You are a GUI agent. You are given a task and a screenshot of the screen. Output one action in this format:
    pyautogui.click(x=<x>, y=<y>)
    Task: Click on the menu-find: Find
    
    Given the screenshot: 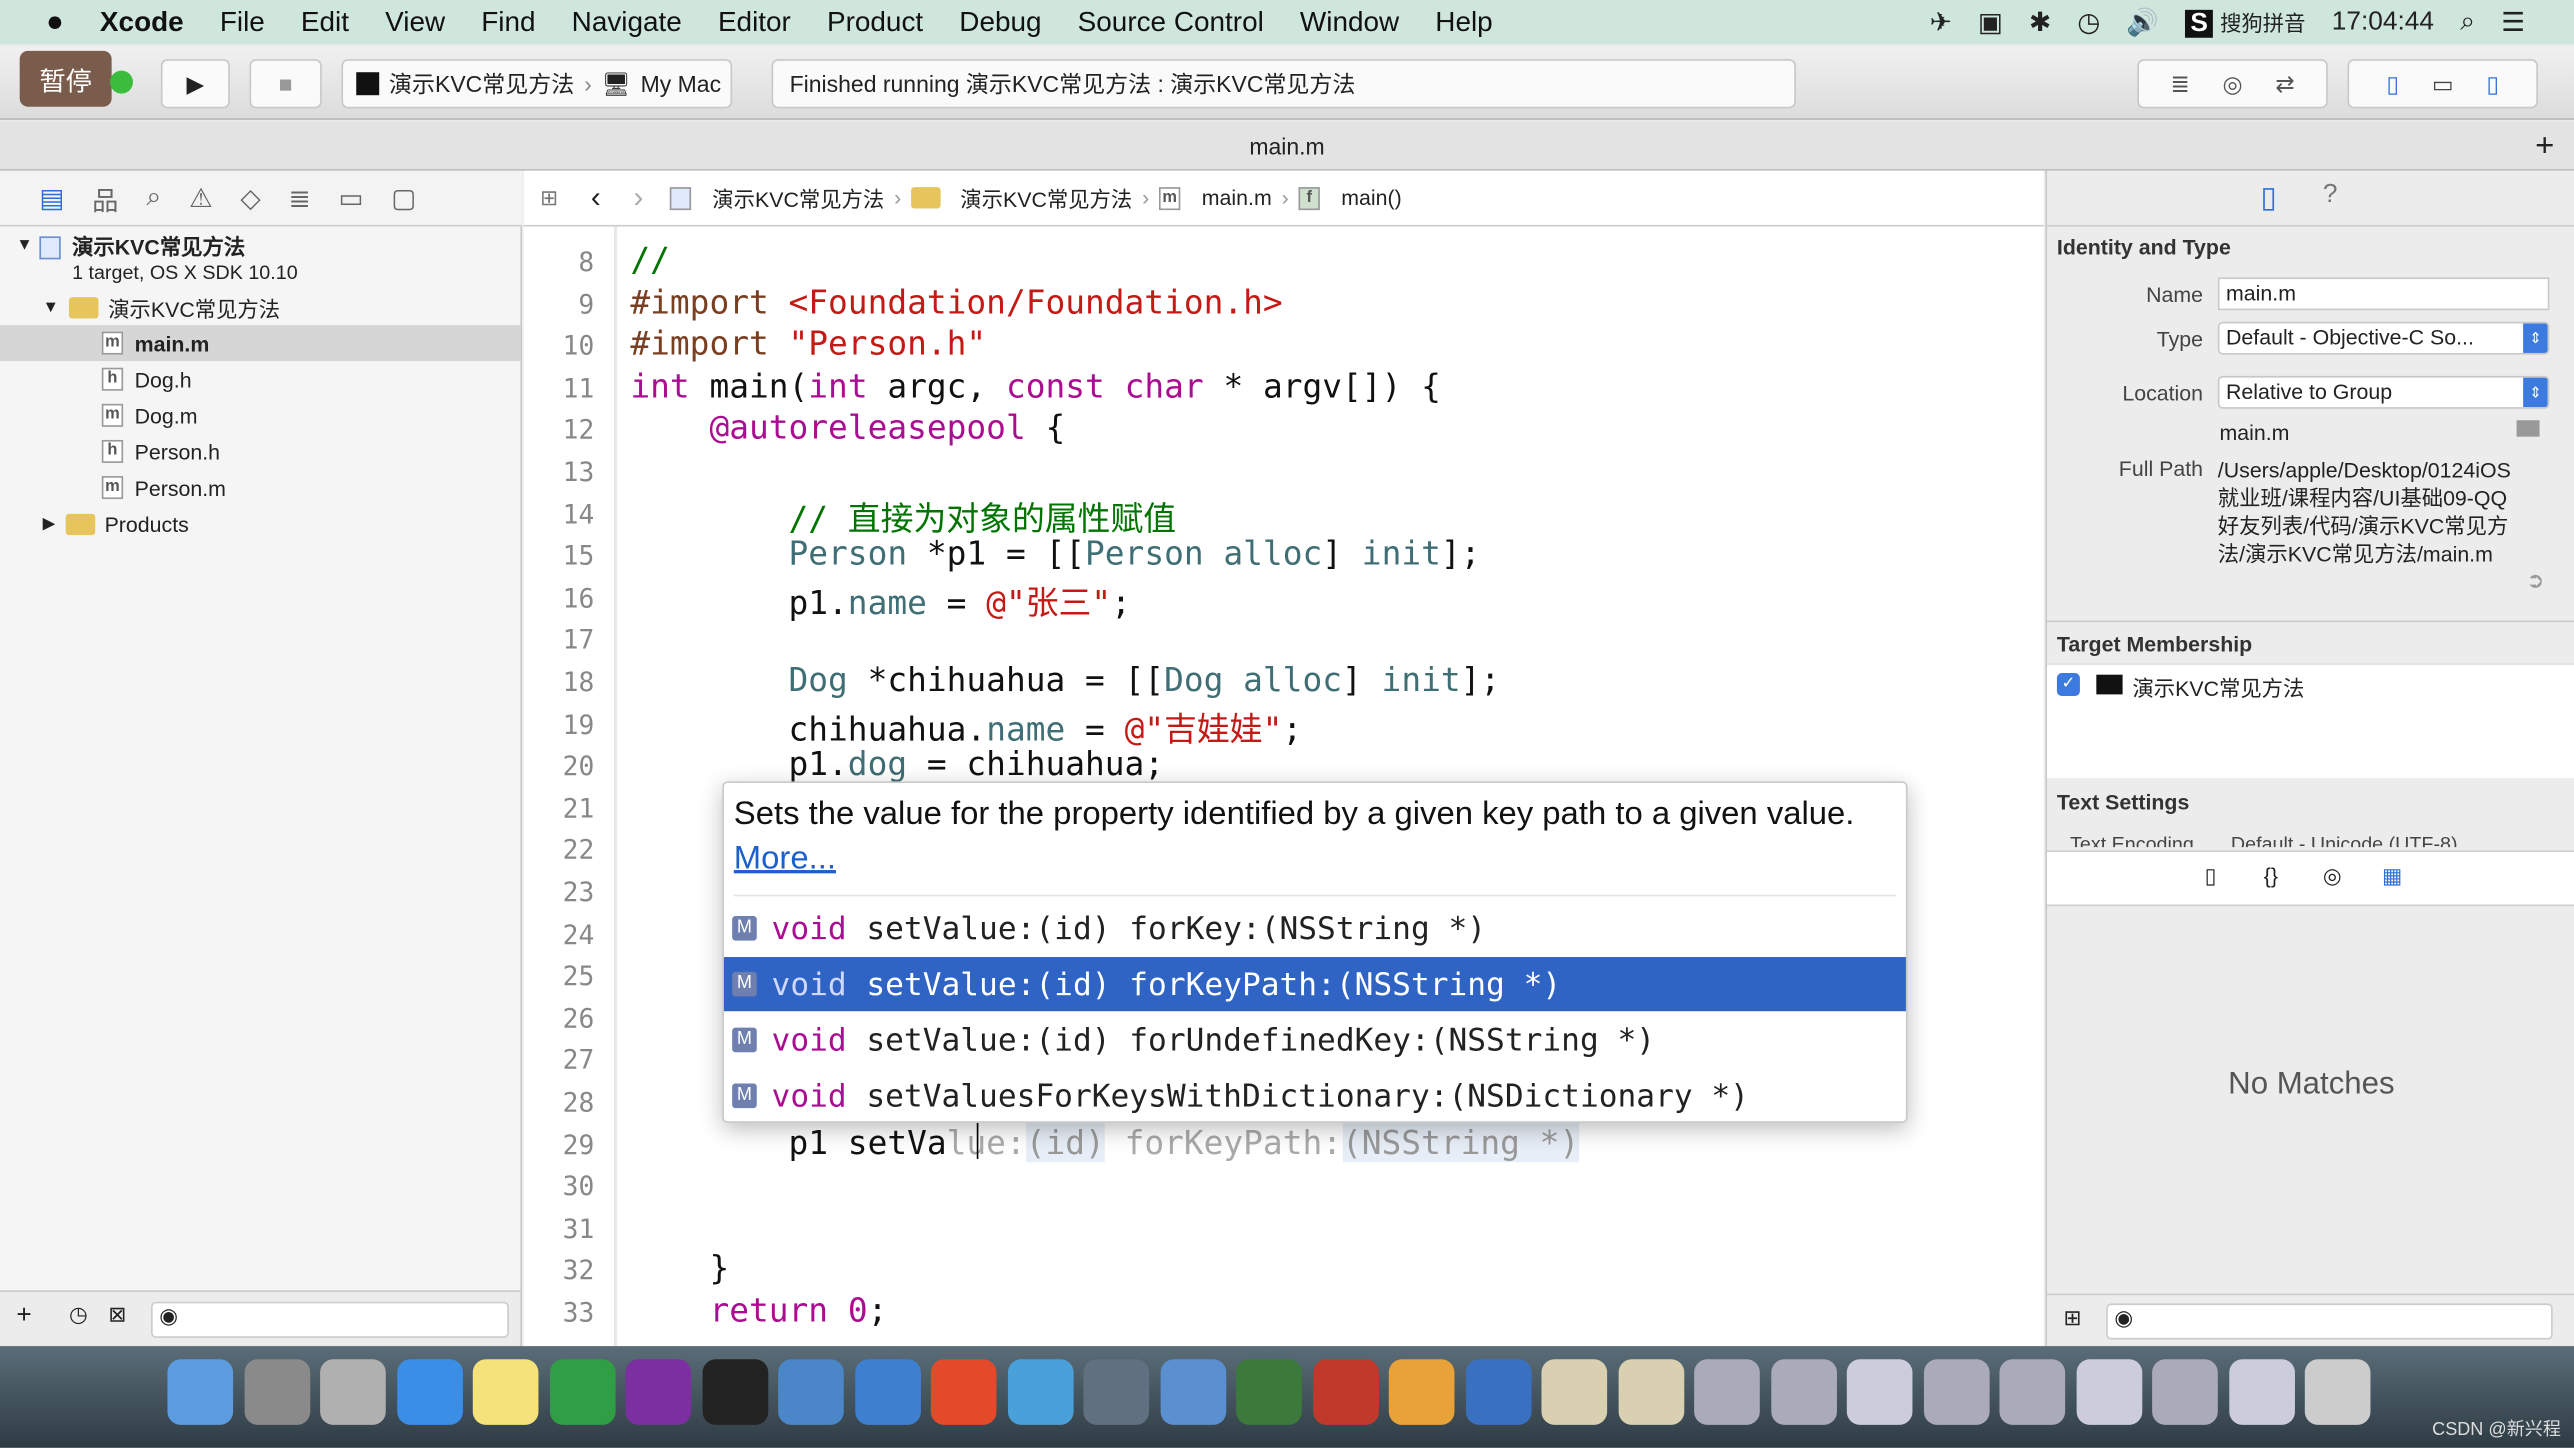 What is the action you would take?
    pyautogui.click(x=508, y=22)
    